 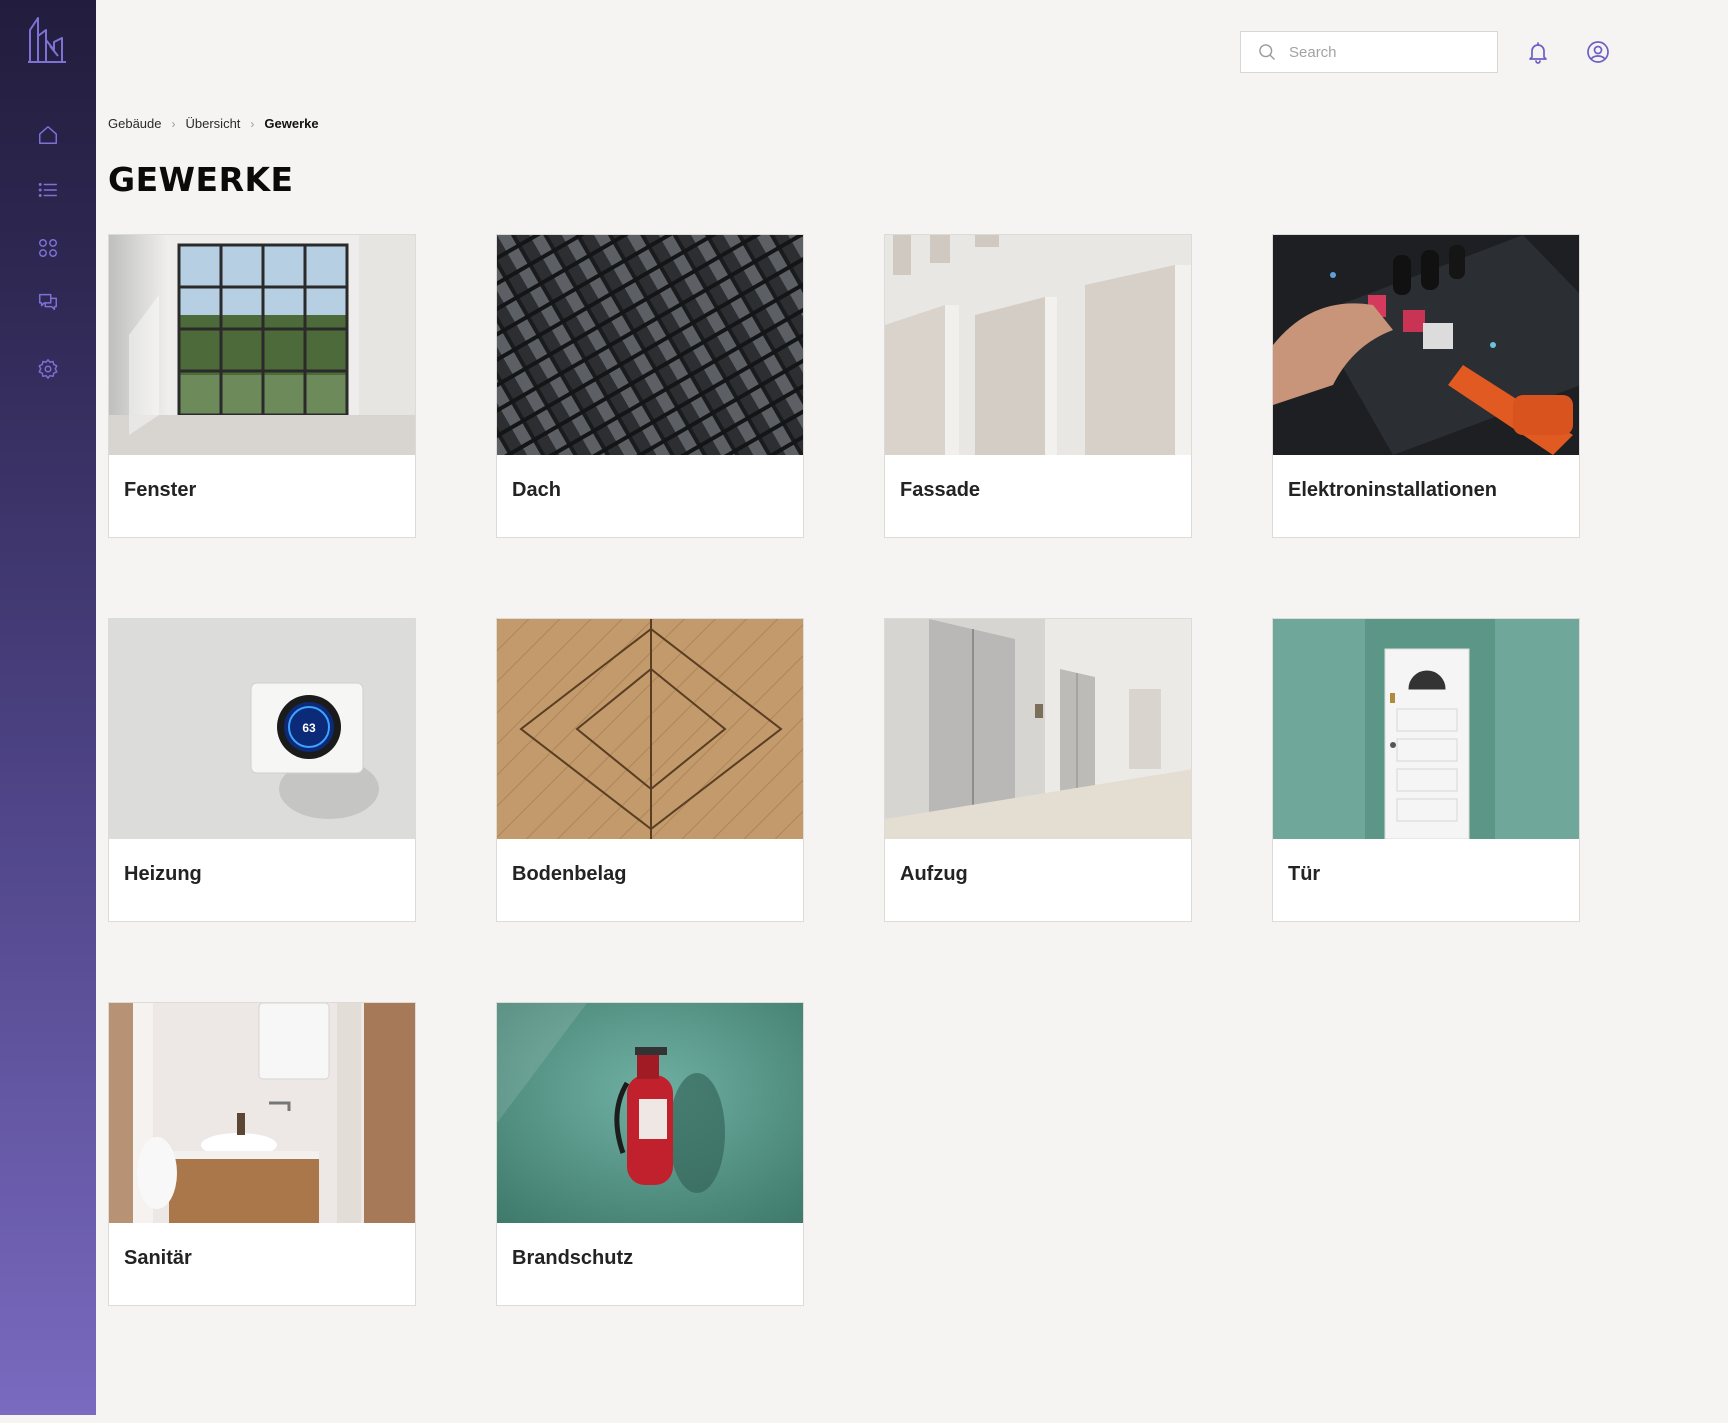 I want to click on grid-icon, so click(x=48, y=248).